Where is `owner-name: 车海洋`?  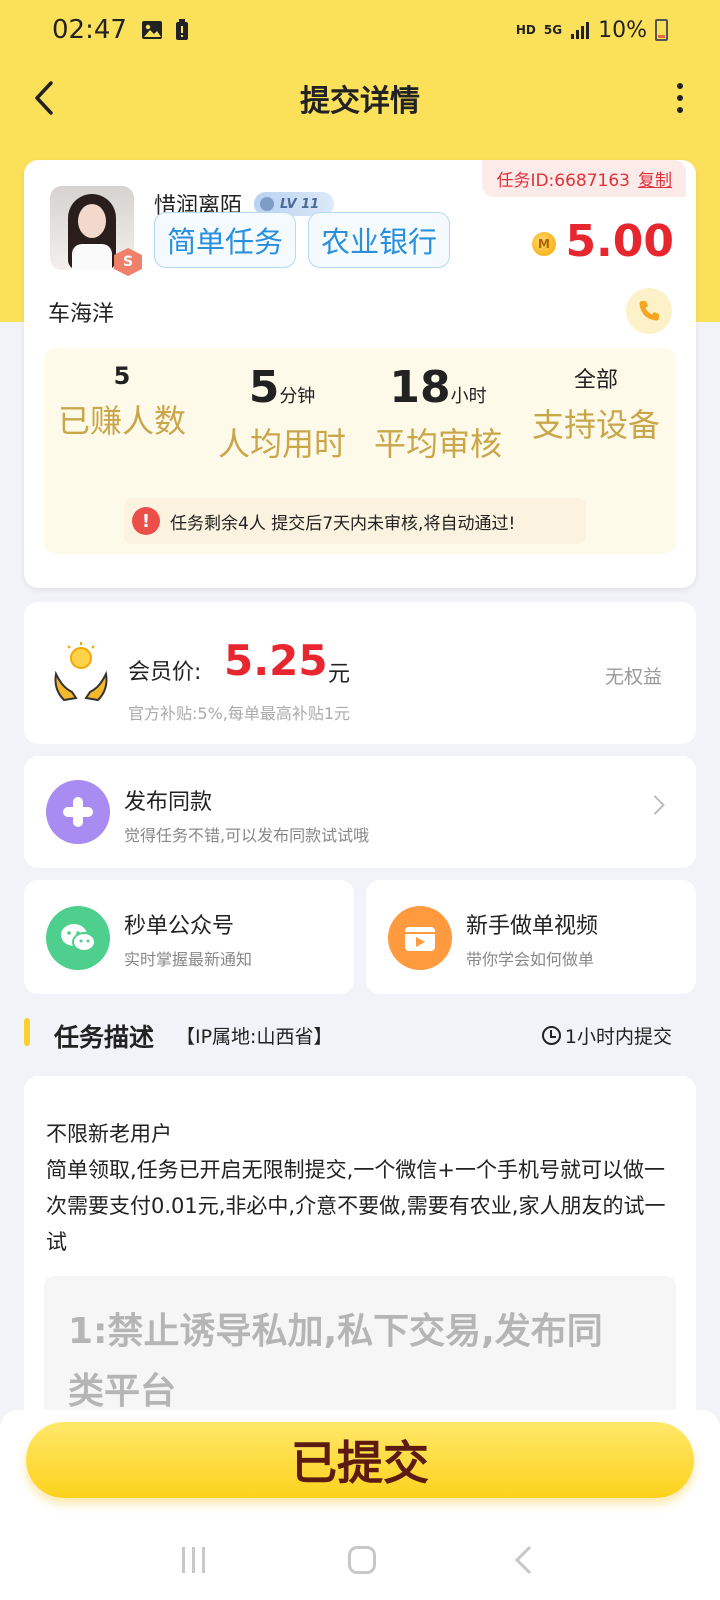 owner-name: 车海洋 is located at coordinates (81, 314).